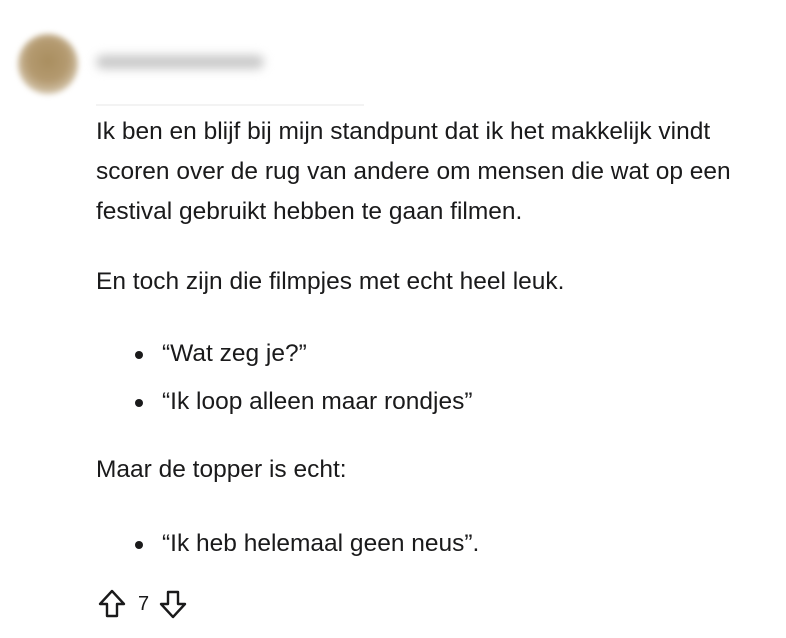 The image size is (786, 638). I want to click on downvote-button, so click(173, 604).